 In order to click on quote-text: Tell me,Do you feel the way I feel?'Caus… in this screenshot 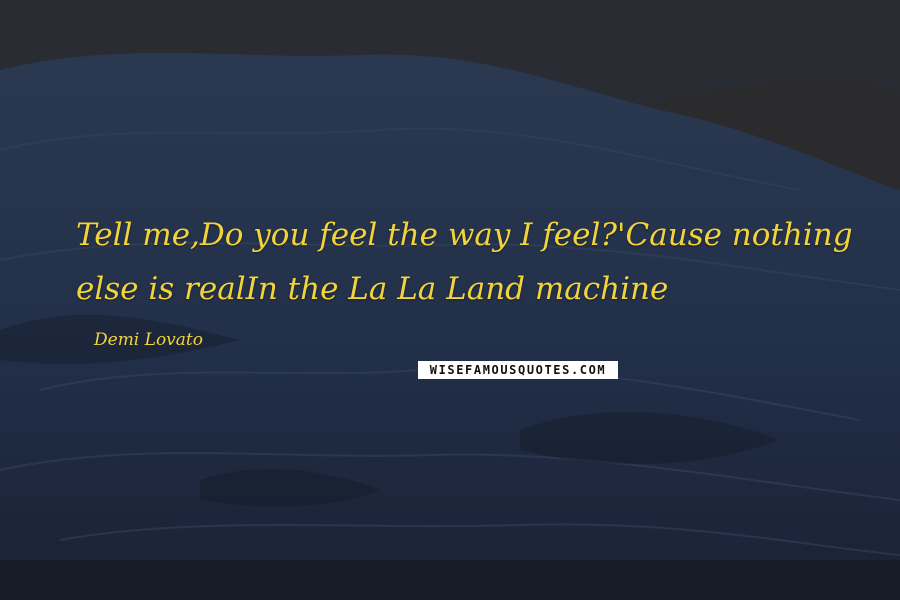, I will do `click(464, 262)`.